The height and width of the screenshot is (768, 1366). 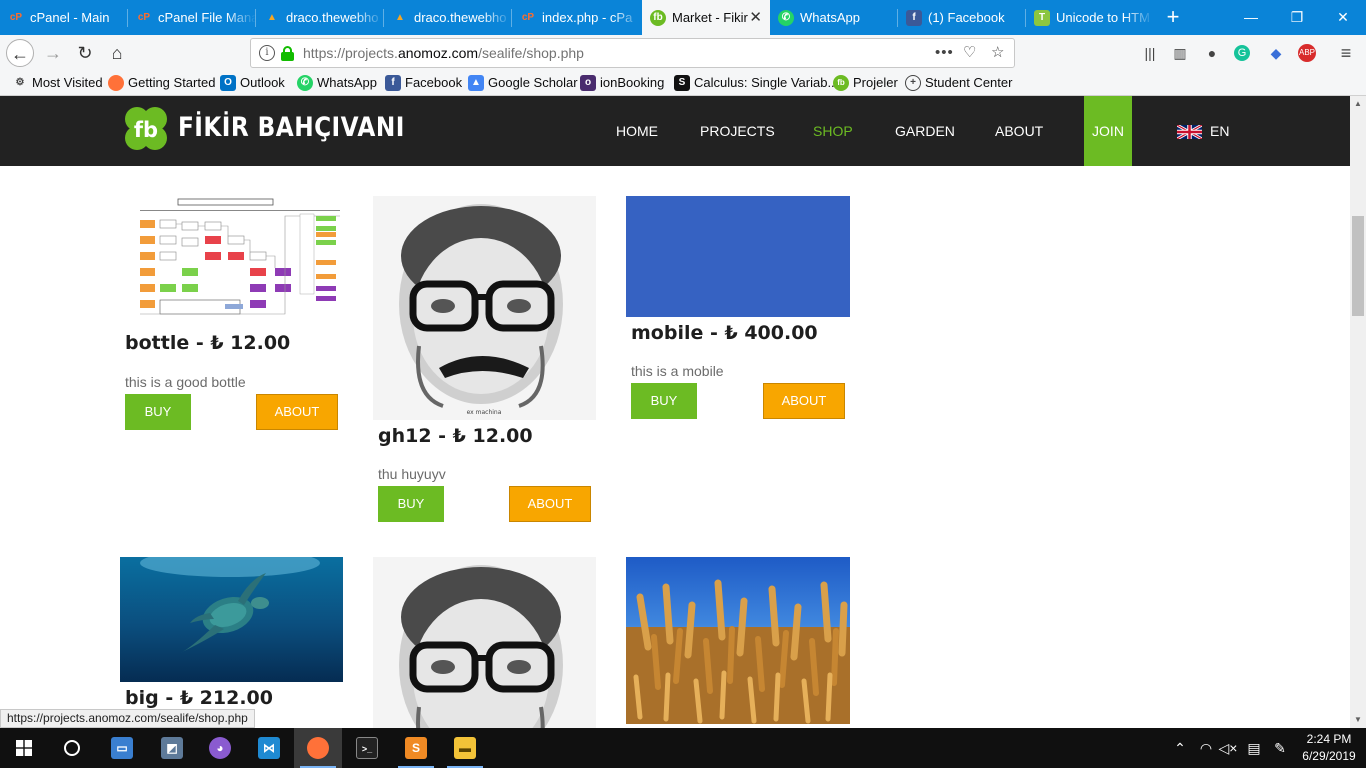 What do you see at coordinates (1242, 53) in the screenshot?
I see `grammarly-icon: G` at bounding box center [1242, 53].